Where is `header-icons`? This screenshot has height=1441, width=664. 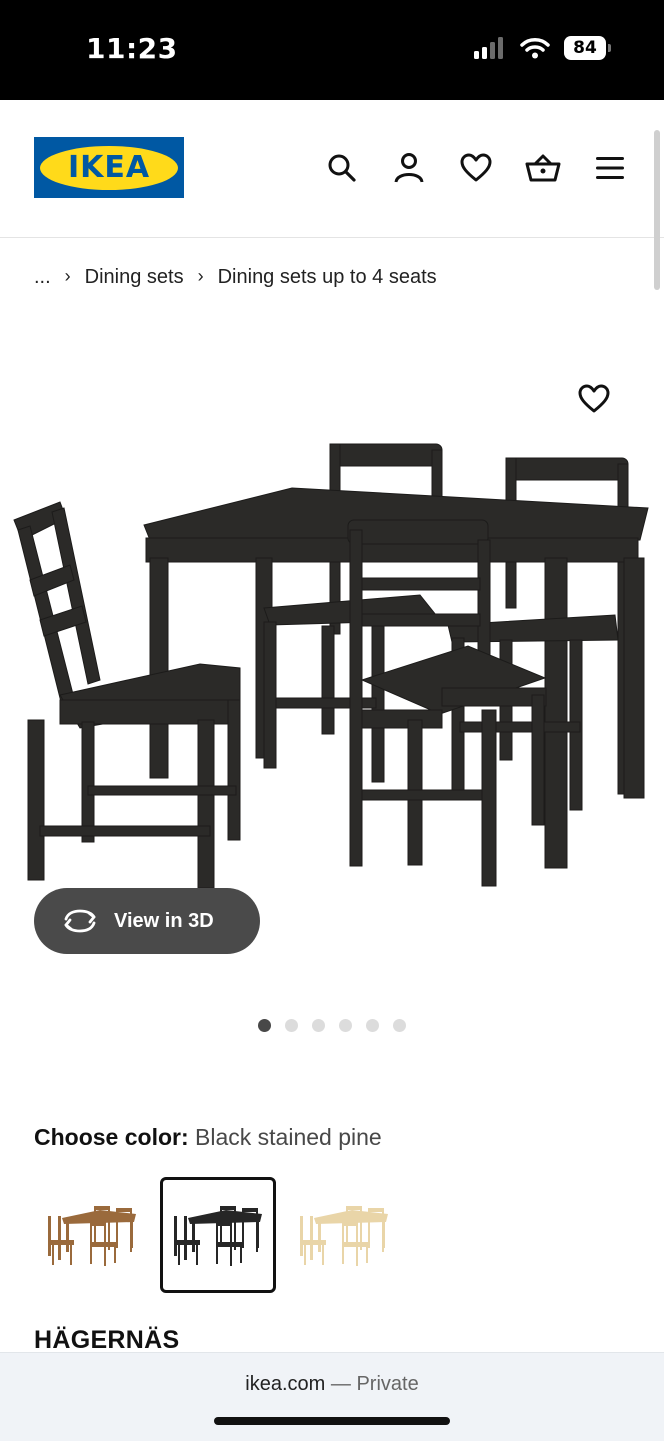 header-icons is located at coordinates (476, 168).